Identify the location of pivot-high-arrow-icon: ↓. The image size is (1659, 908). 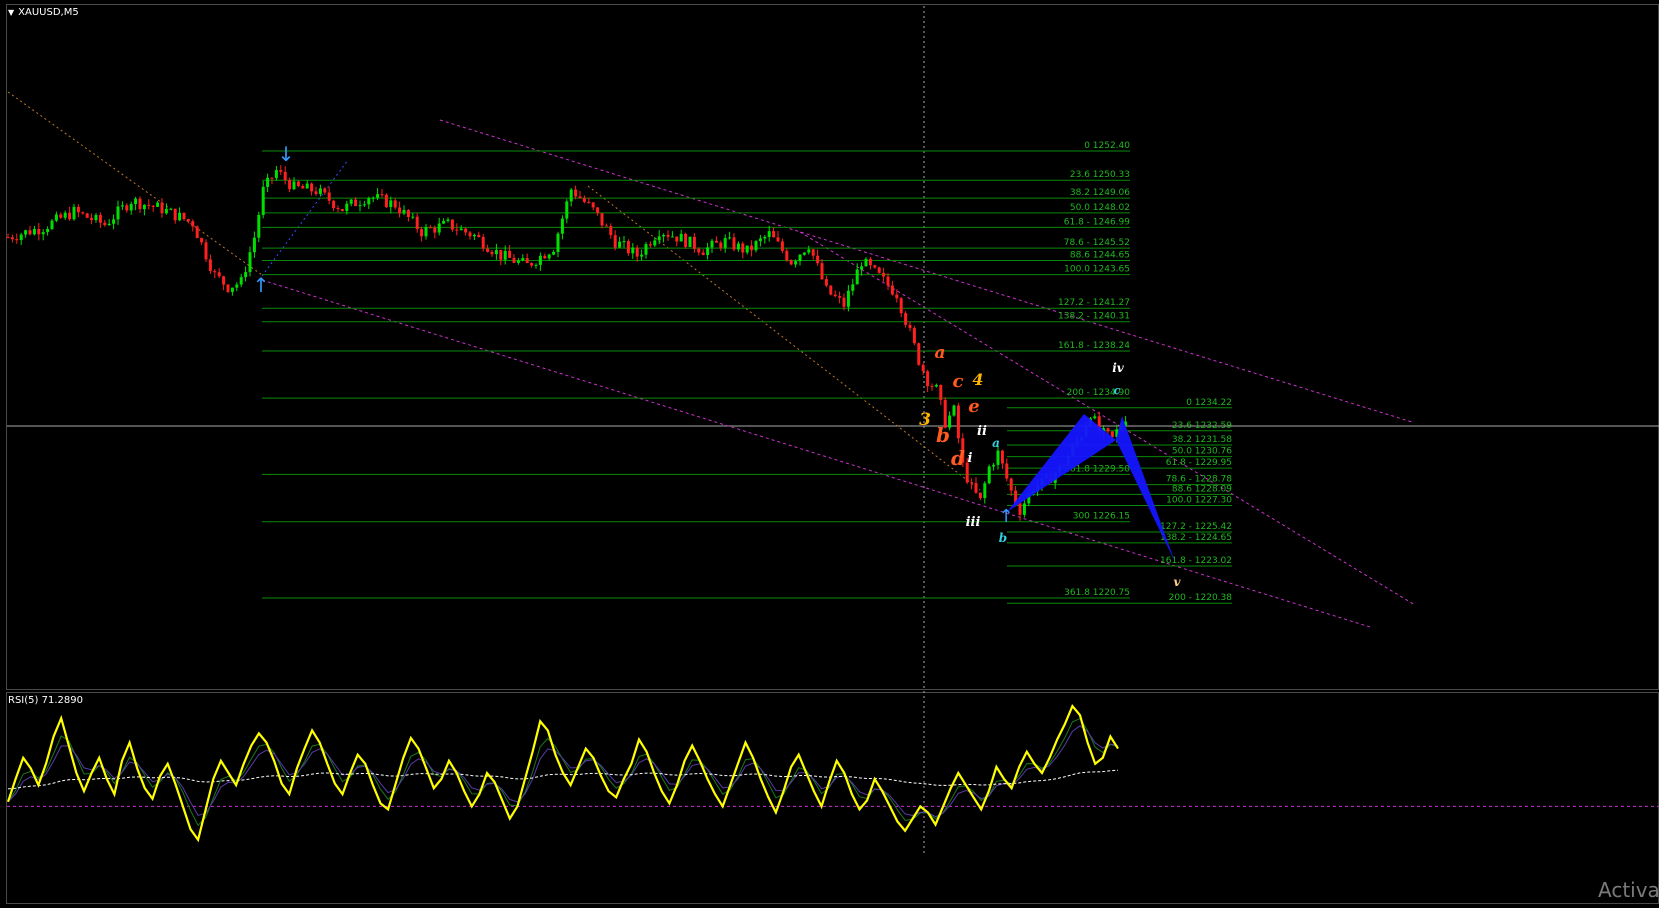
(286, 154).